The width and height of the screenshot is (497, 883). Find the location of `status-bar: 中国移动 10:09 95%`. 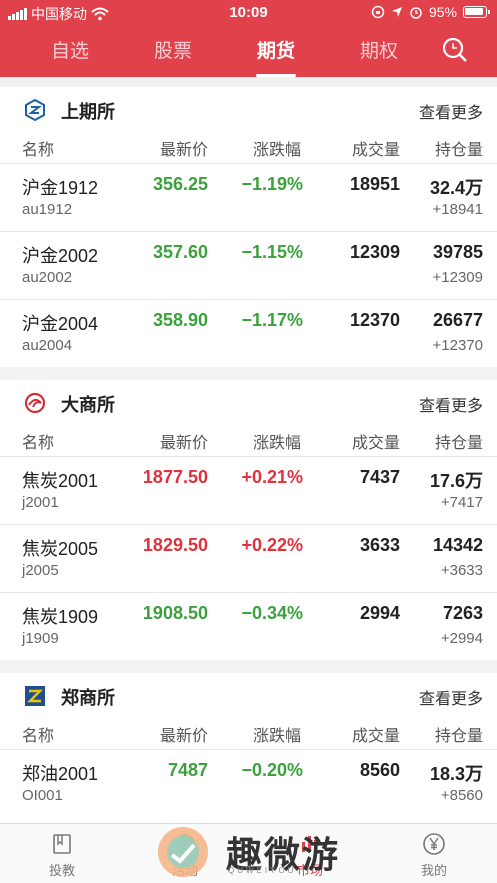

status-bar: 中国移动 10:09 95% is located at coordinates (248, 13).